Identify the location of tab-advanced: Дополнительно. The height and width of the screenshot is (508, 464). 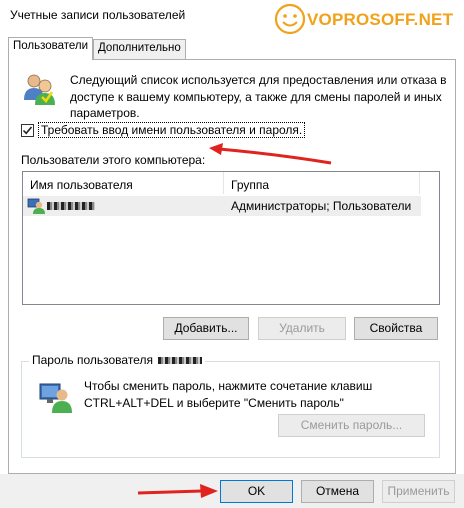
(139, 49).